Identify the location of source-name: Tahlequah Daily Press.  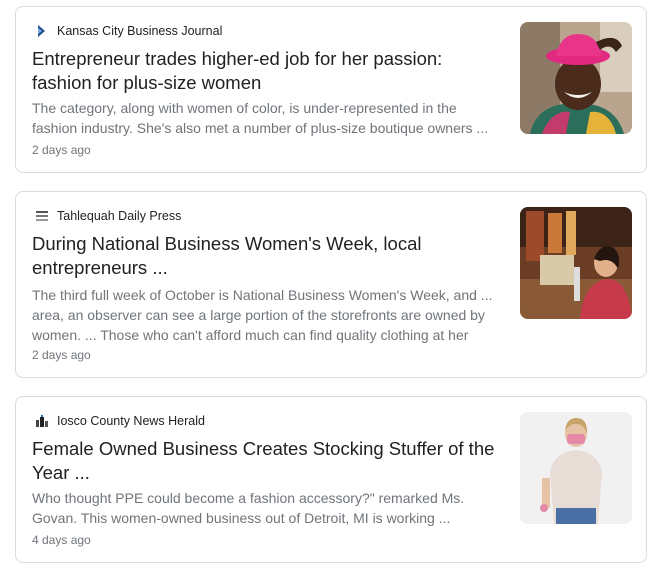
(119, 216).